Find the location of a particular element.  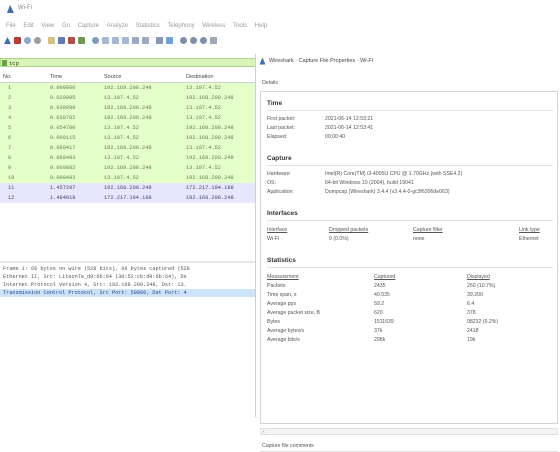

packet-no: 1 is located at coordinates (10, 88).